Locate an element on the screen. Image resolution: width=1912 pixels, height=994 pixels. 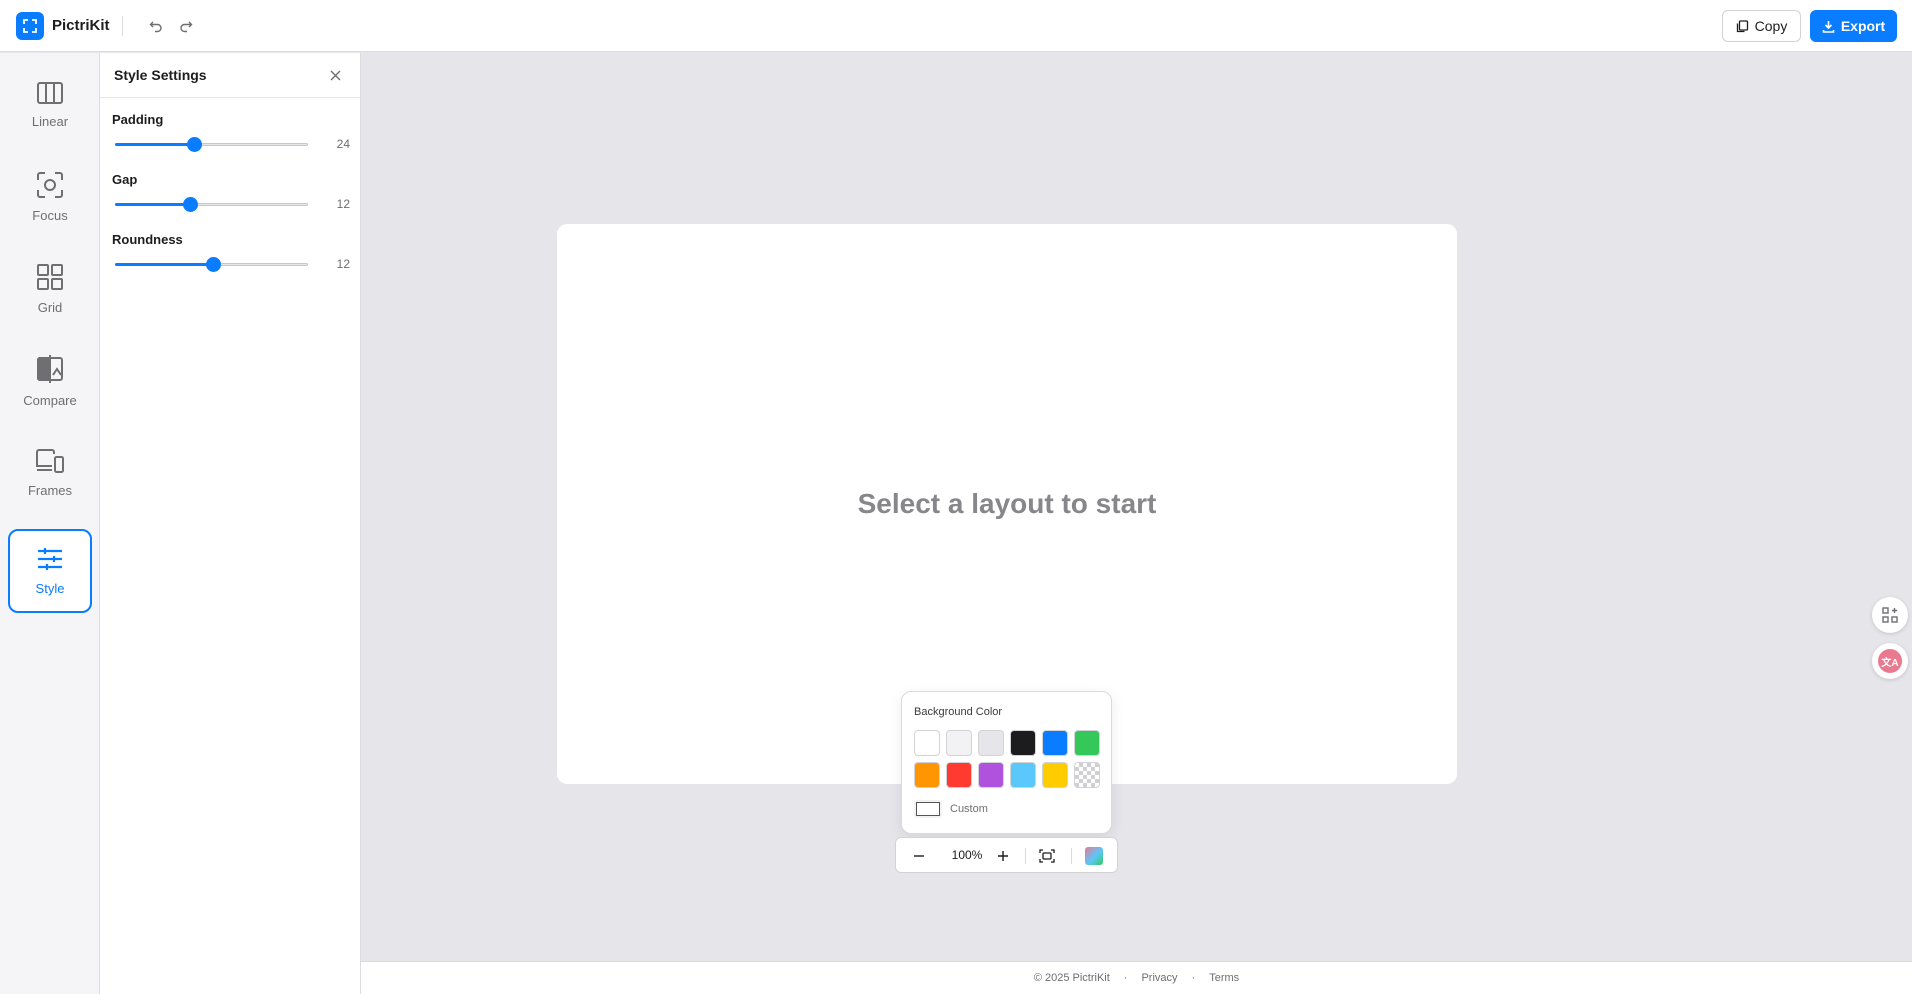
sliders-icon is located at coordinates (50, 558).